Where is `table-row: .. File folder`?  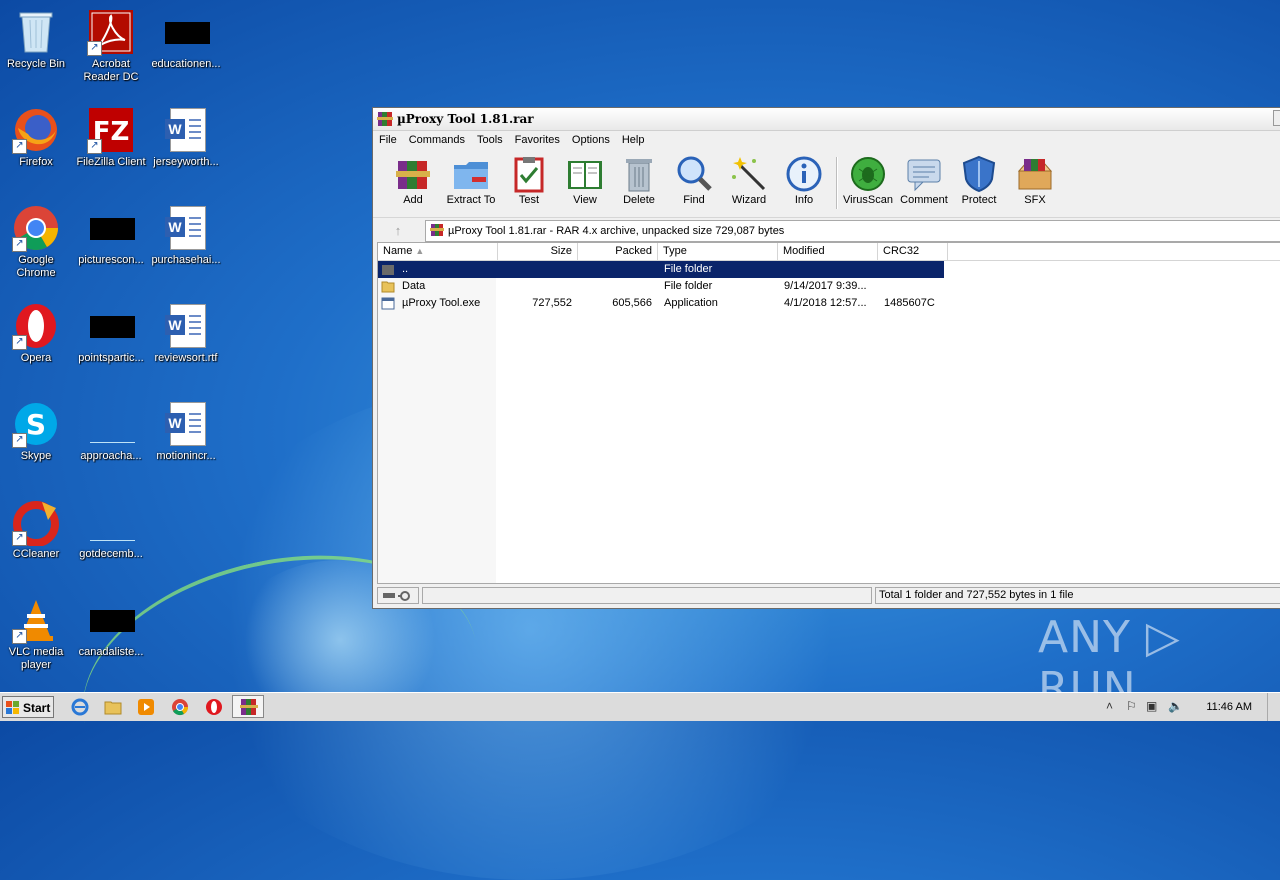 table-row: .. File folder is located at coordinates (661, 269).